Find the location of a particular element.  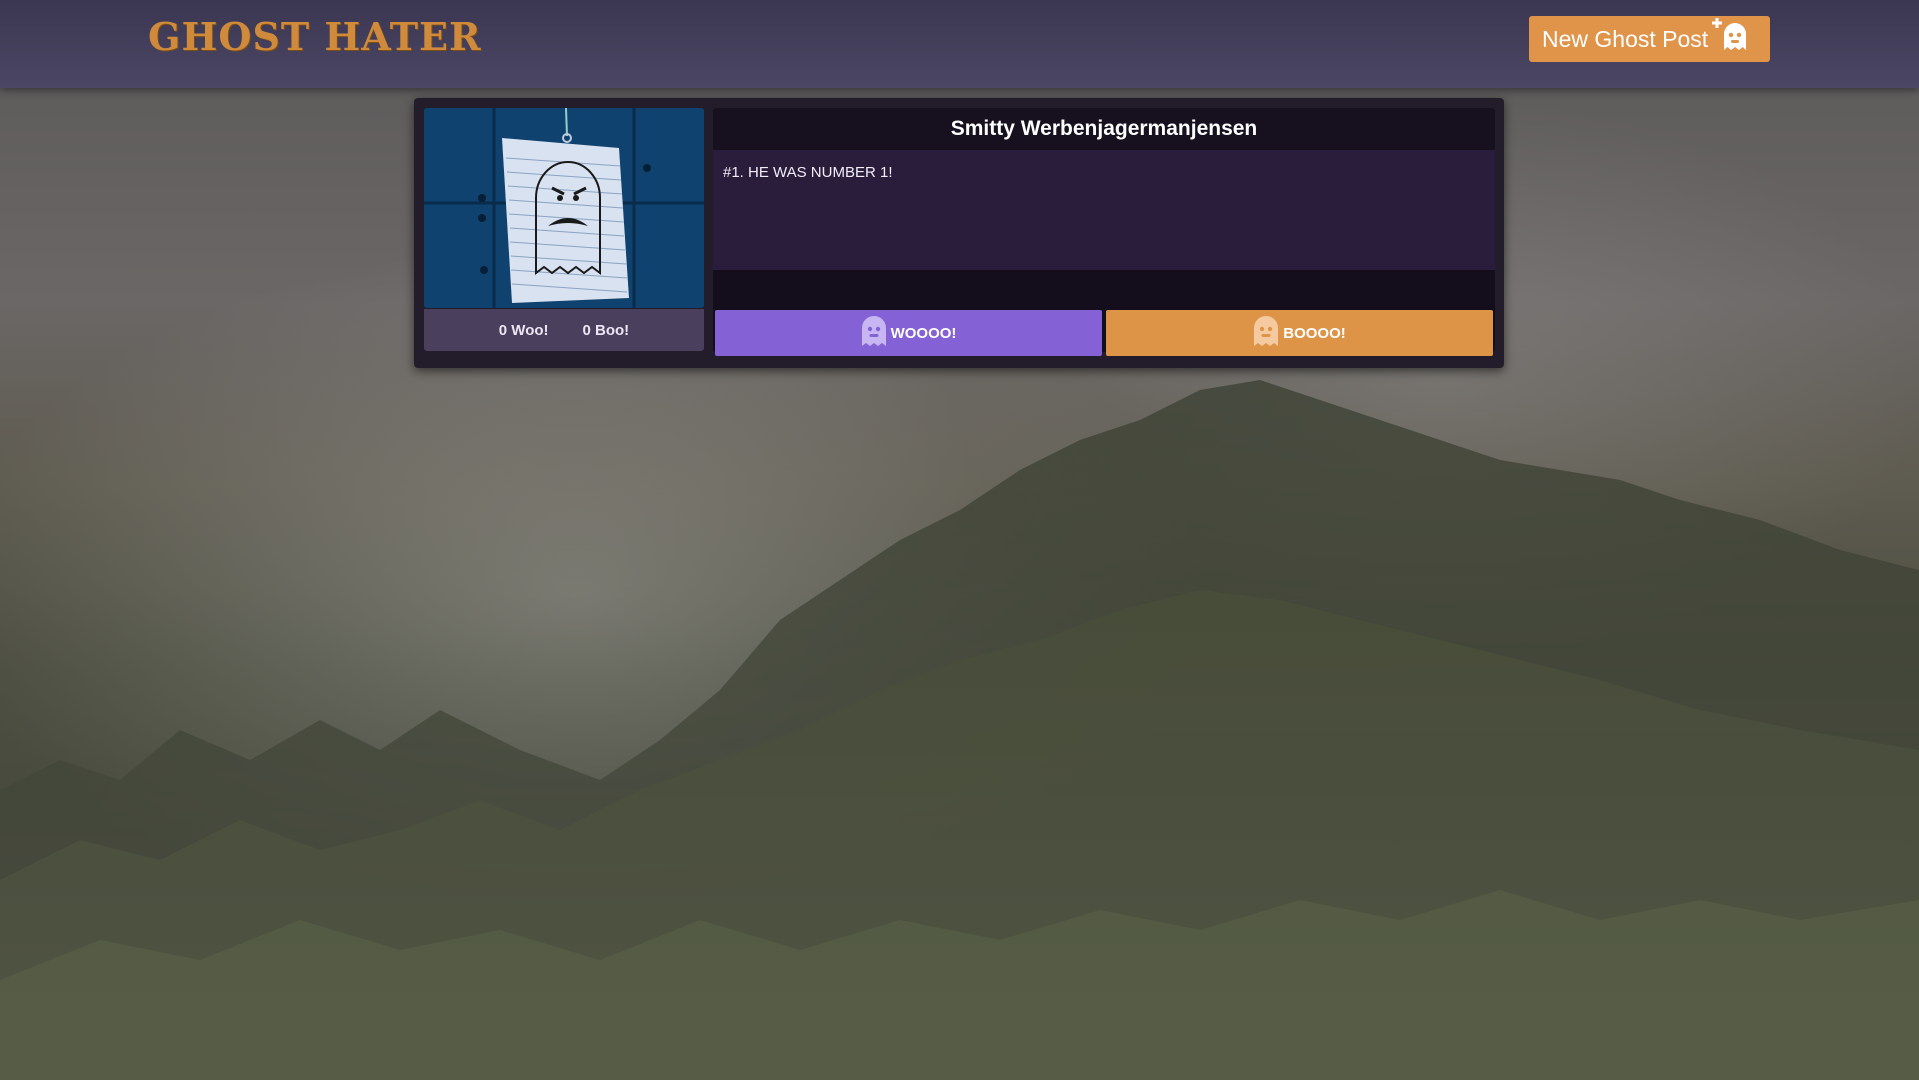

post-author: Smitty Werbenjagermanjensen is located at coordinates (1104, 129).